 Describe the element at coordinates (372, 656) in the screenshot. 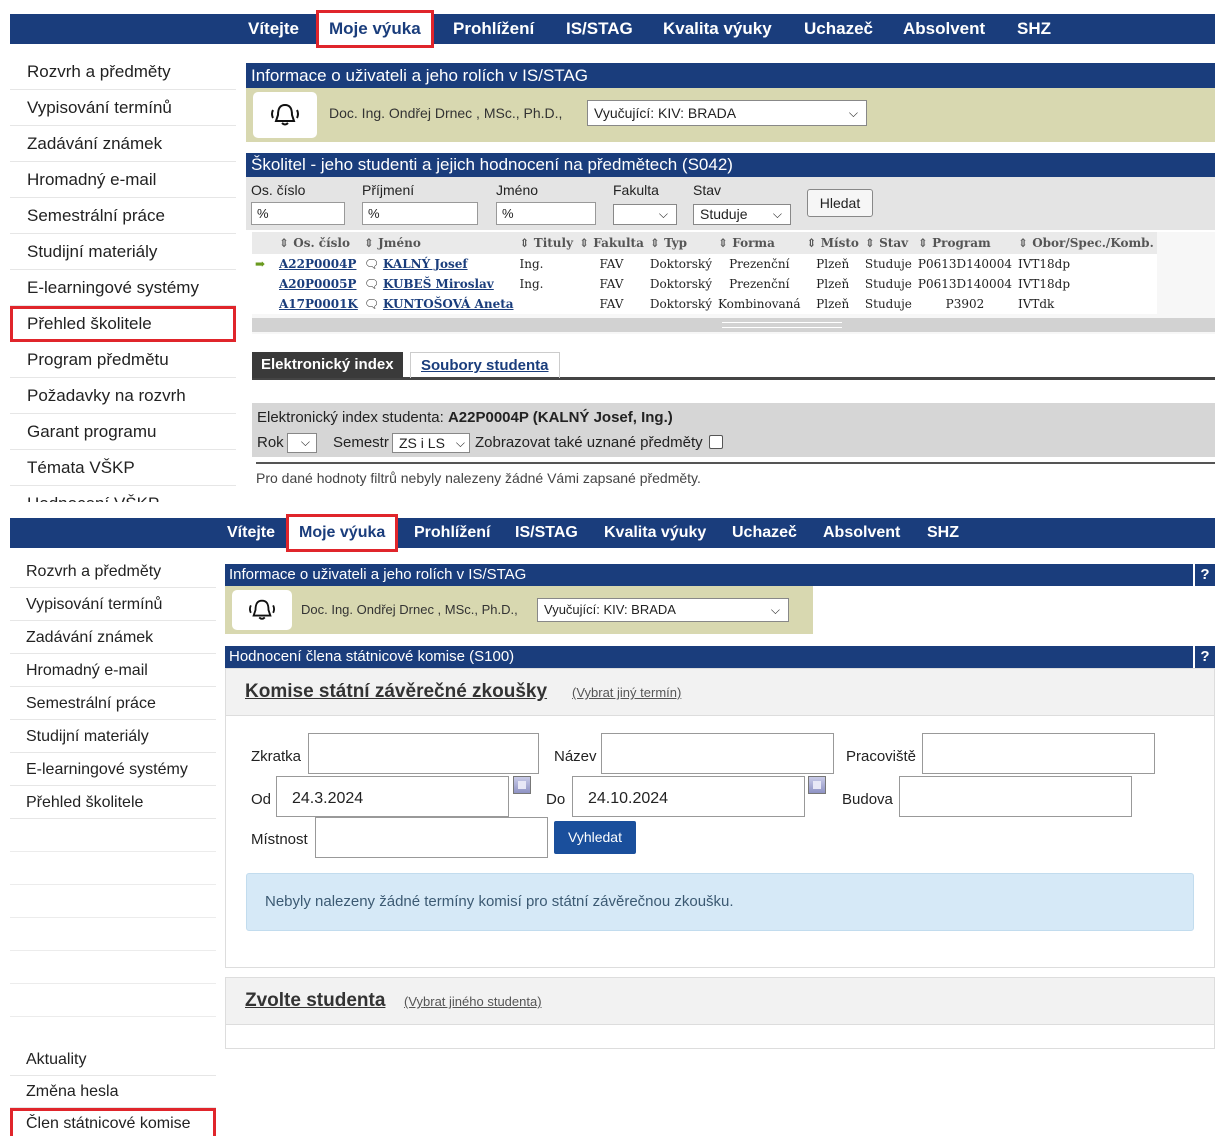

I see `section-title: Hodnocení člena státnicové komise (S100)` at that location.